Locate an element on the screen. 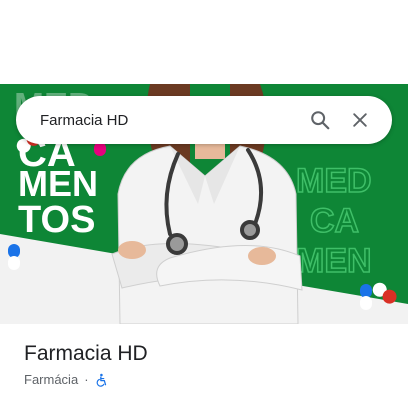 This screenshot has height=408, width=408. search-bar: Farmacia HD is located at coordinates (204, 120).